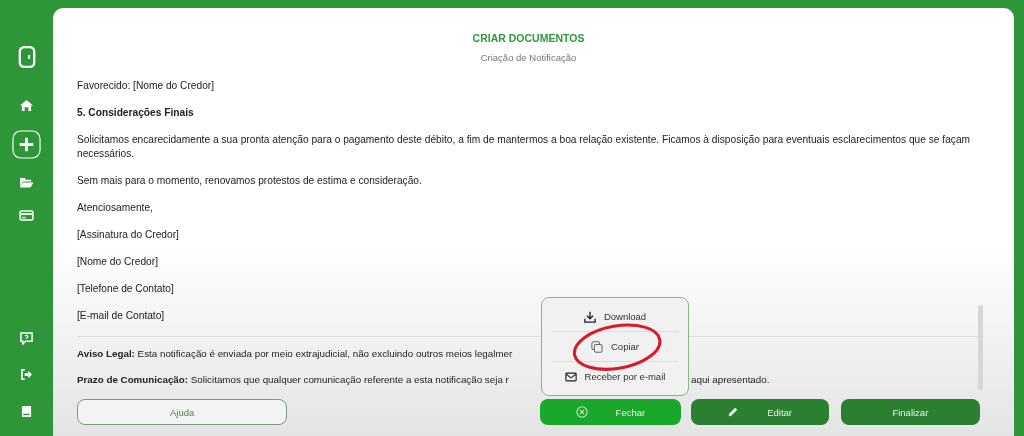 The width and height of the screenshot is (1024, 436). I want to click on folder-icon, so click(26, 182).